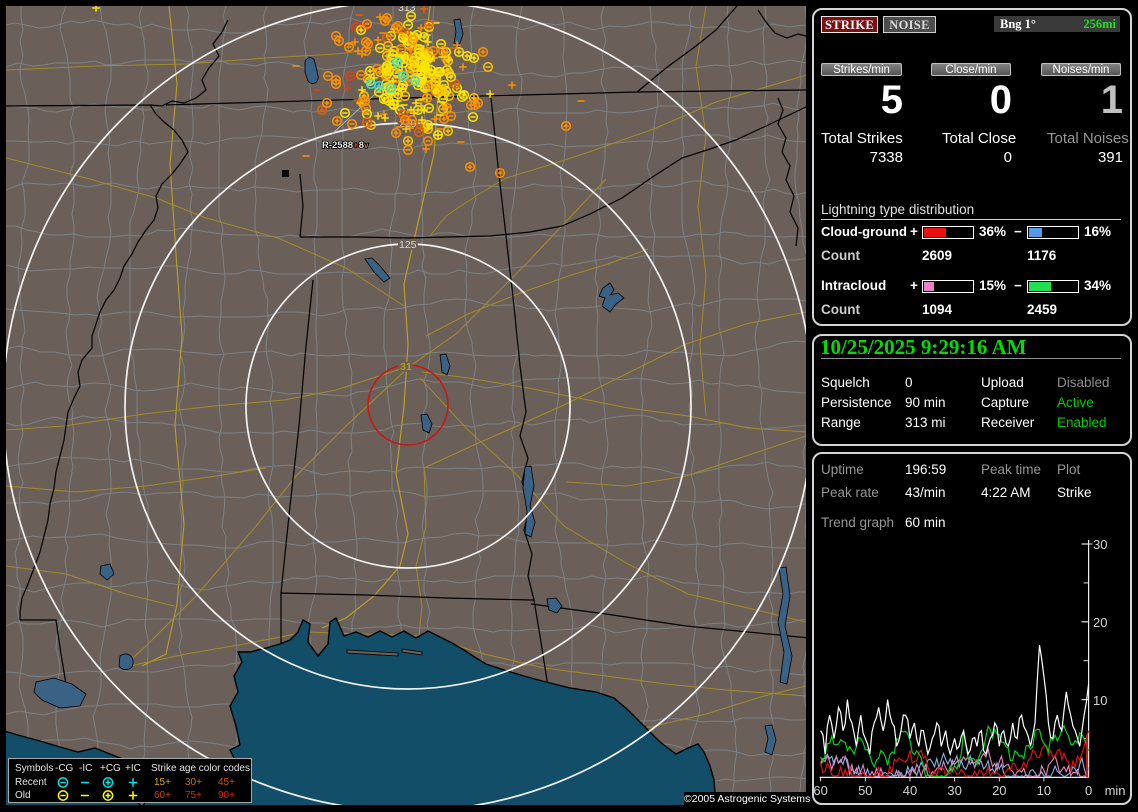 The height and width of the screenshot is (812, 1138). Describe the element at coordinates (1115, 790) in the screenshot. I see `svg-text: min` at that location.